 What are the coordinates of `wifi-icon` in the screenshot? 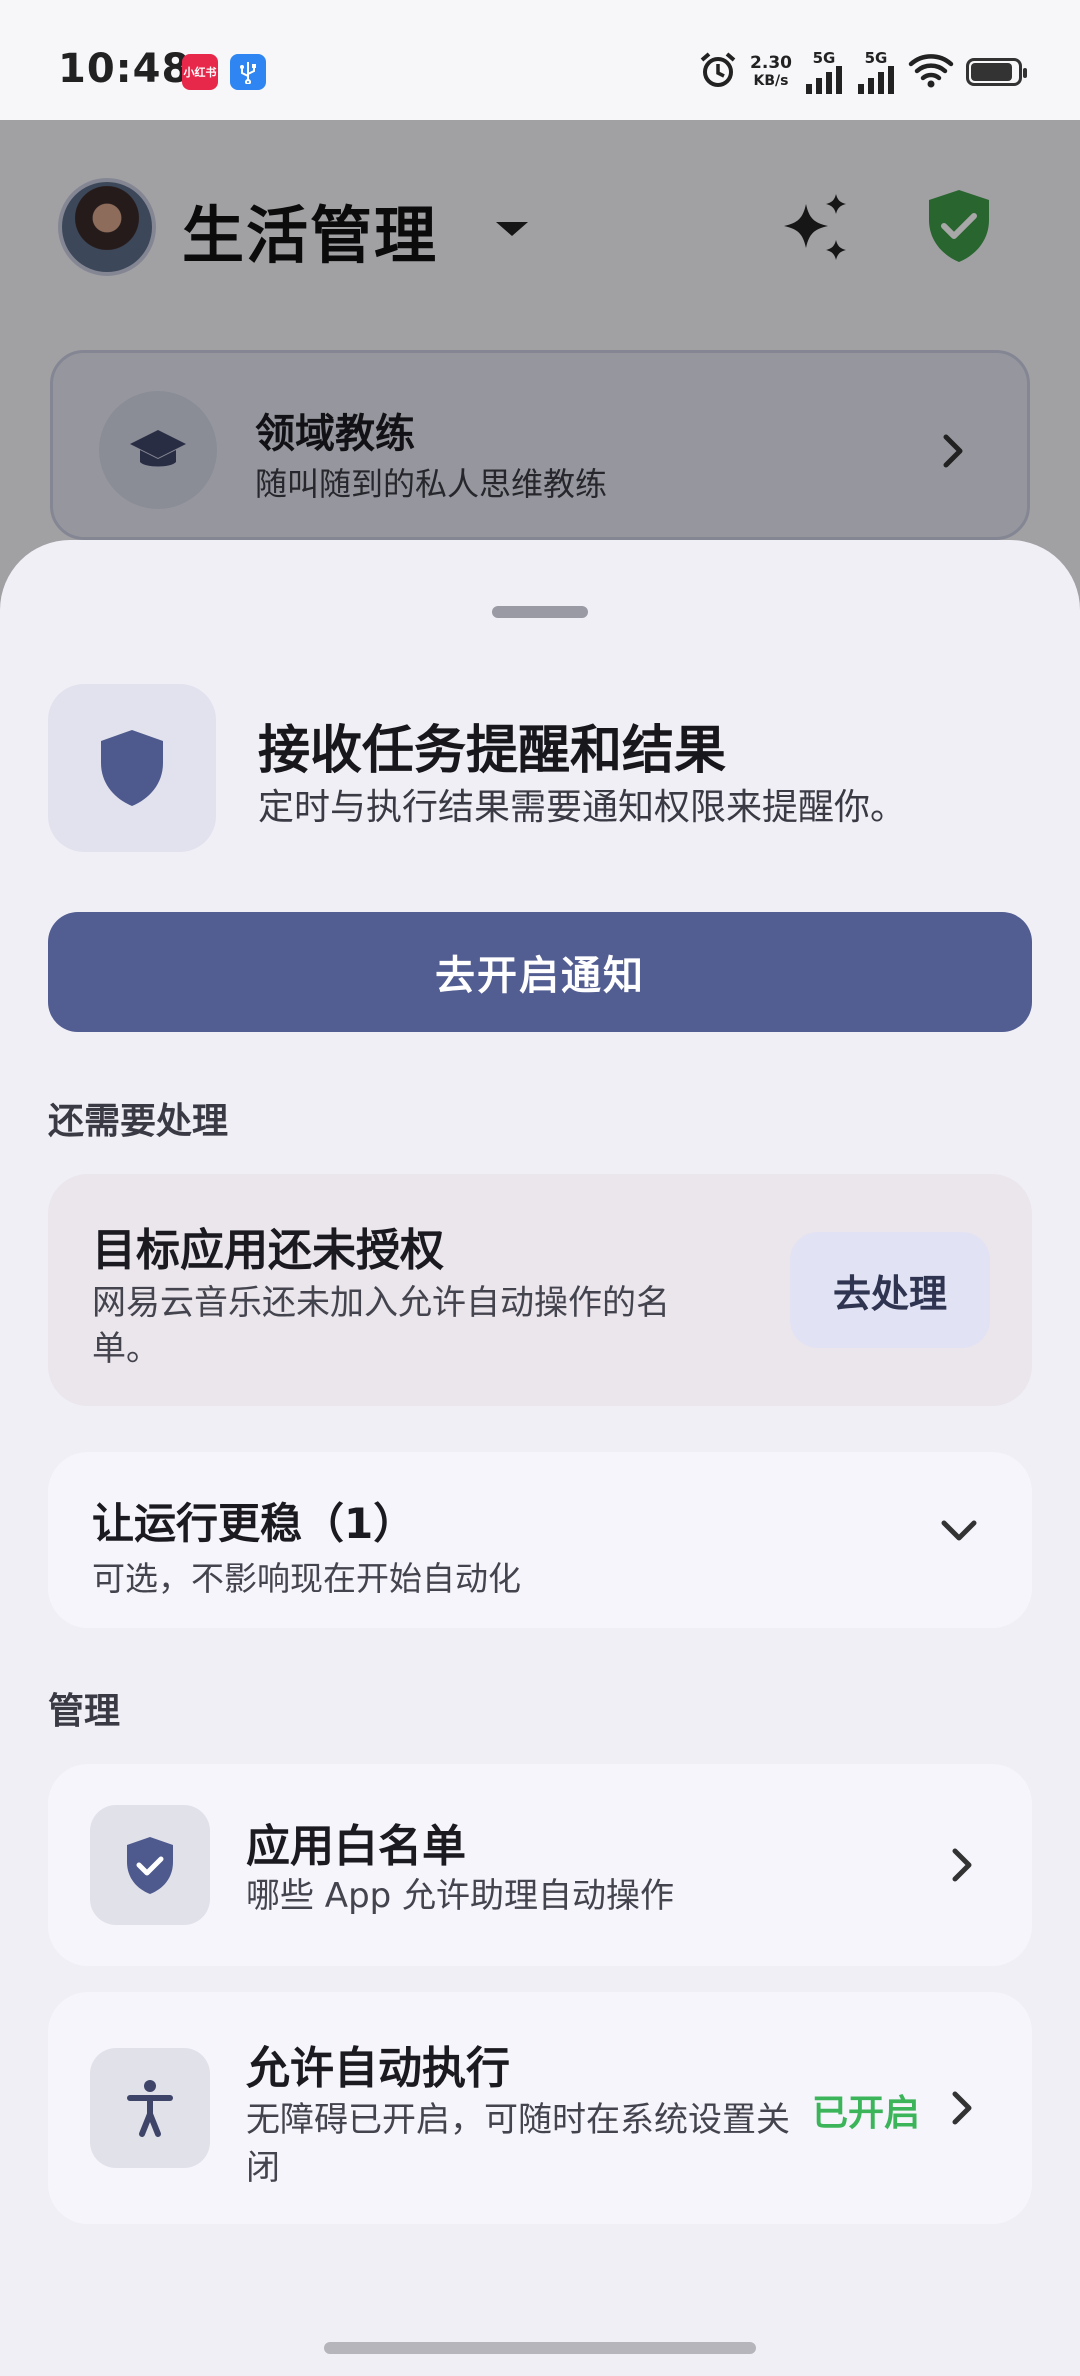 It's located at (931, 72).